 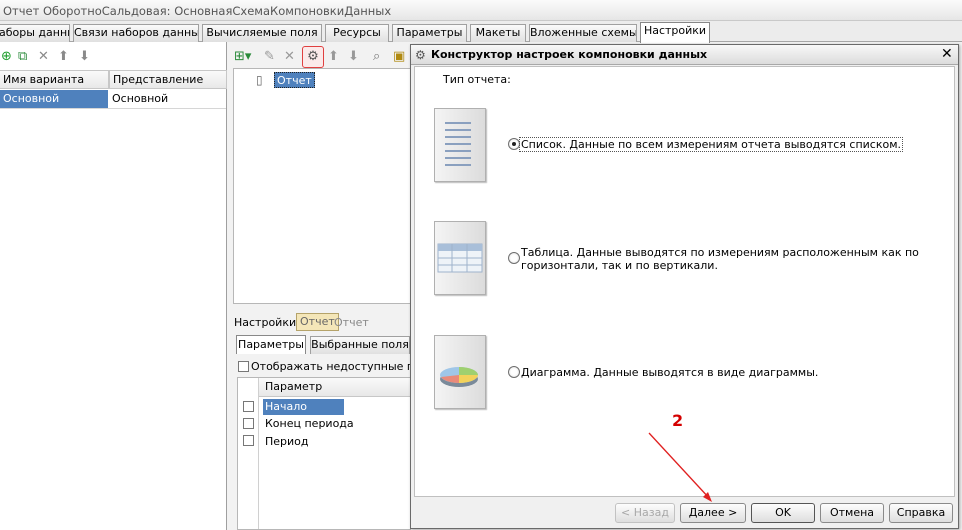 What do you see at coordinates (258, 453) in the screenshot?
I see `grid-divider` at bounding box center [258, 453].